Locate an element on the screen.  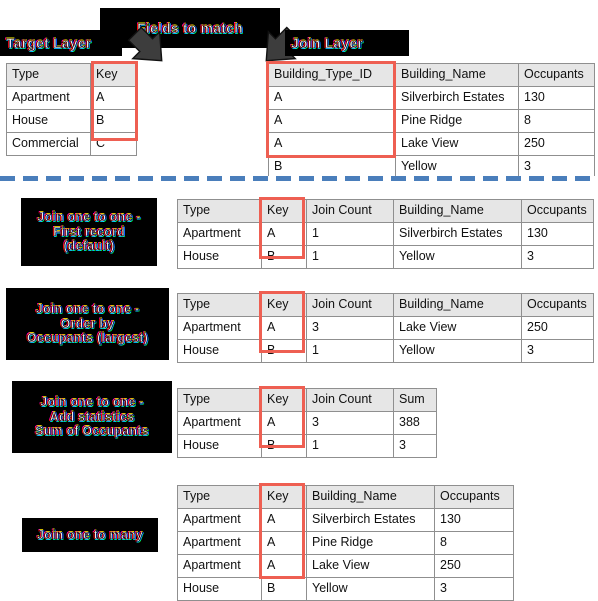
table-row: Apartment A Lake View 250 is located at coordinates (345, 566).